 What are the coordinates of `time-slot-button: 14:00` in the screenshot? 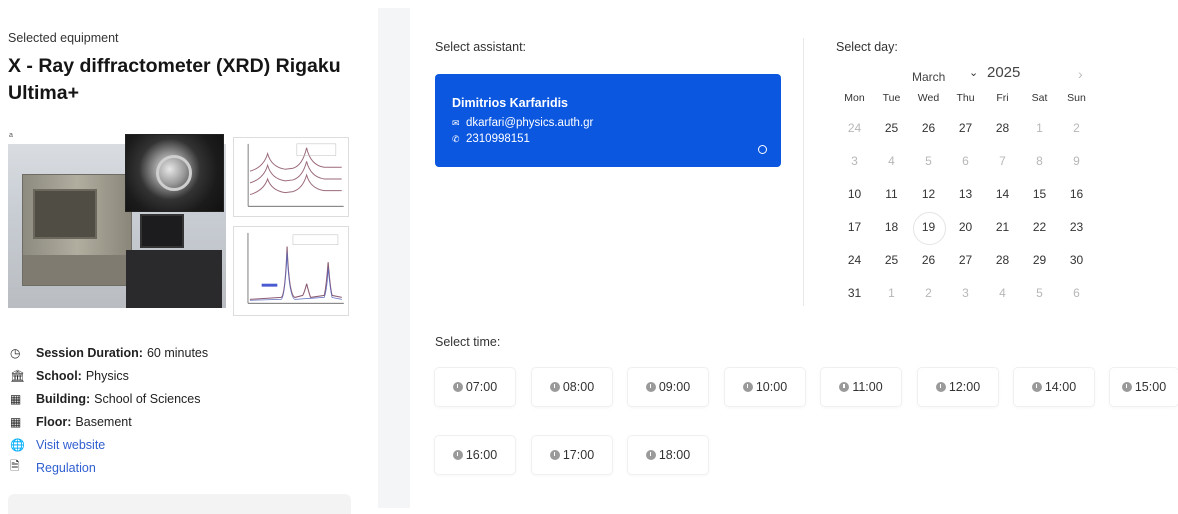 It's located at (1054, 387).